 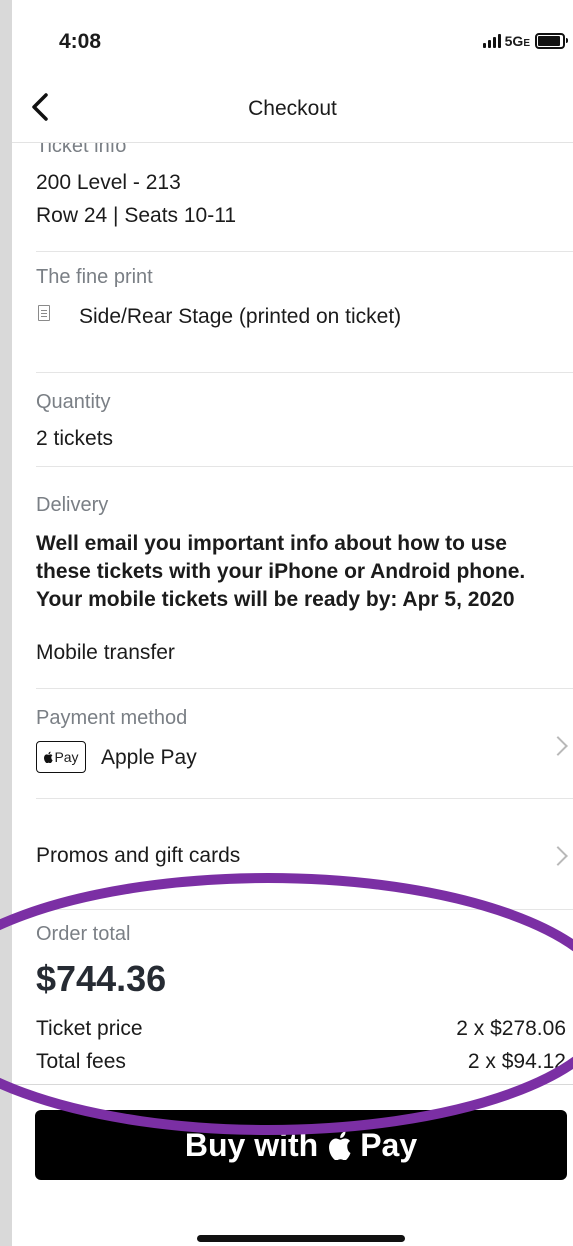 I want to click on status-indicators: 5GE, so click(x=525, y=41).